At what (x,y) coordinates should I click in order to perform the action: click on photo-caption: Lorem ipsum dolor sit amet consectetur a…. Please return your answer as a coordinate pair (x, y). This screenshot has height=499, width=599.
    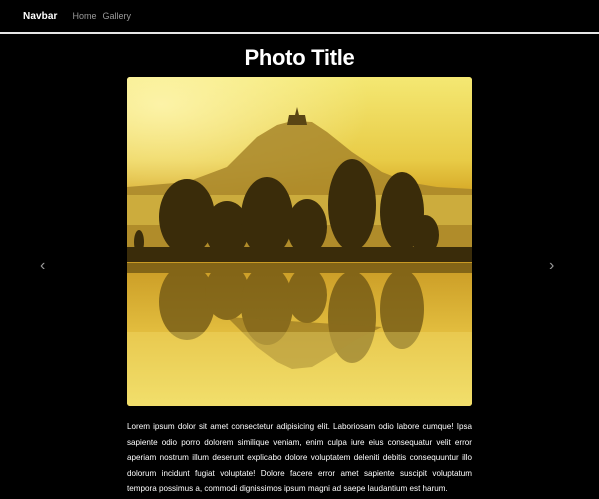
    Looking at the image, I should click on (299, 458).